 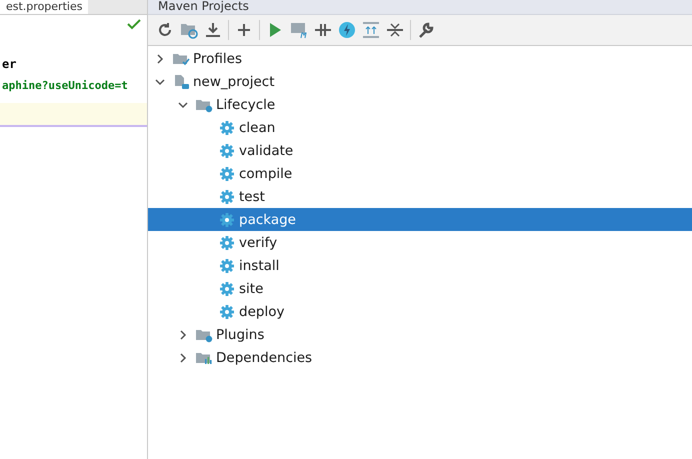 What do you see at coordinates (420, 81) in the screenshot?
I see `tree-item: new_project` at bounding box center [420, 81].